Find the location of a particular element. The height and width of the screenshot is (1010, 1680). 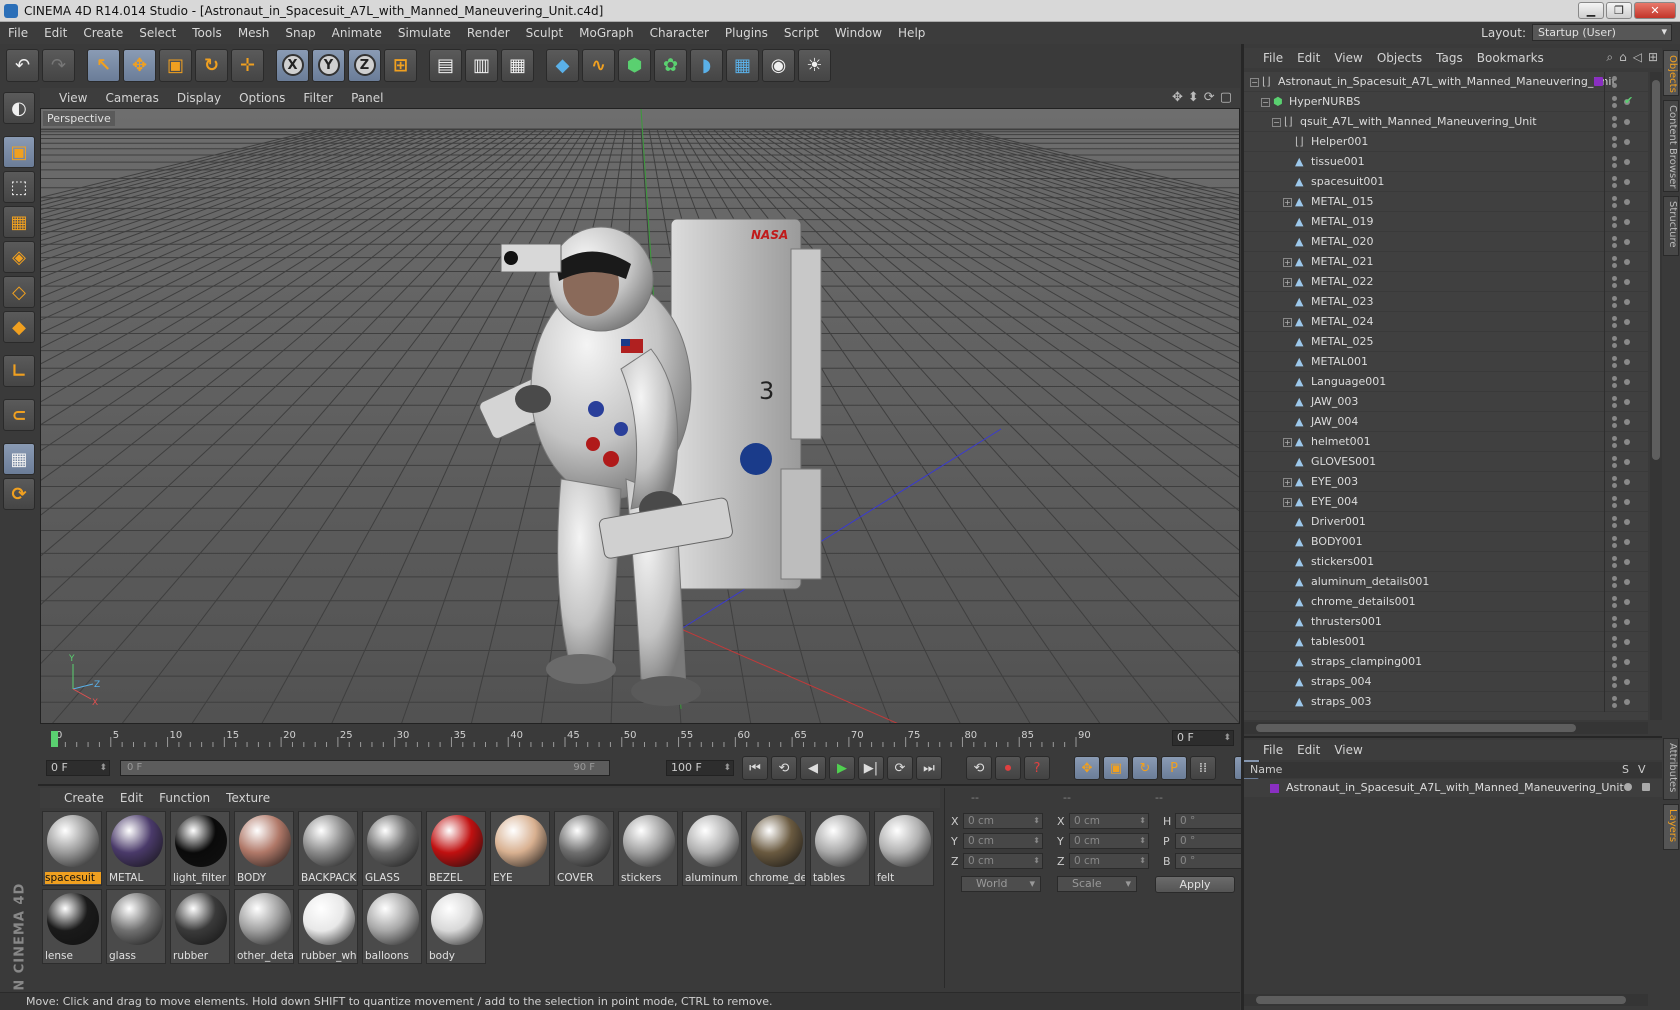

menu-create: Create is located at coordinates (103, 33).